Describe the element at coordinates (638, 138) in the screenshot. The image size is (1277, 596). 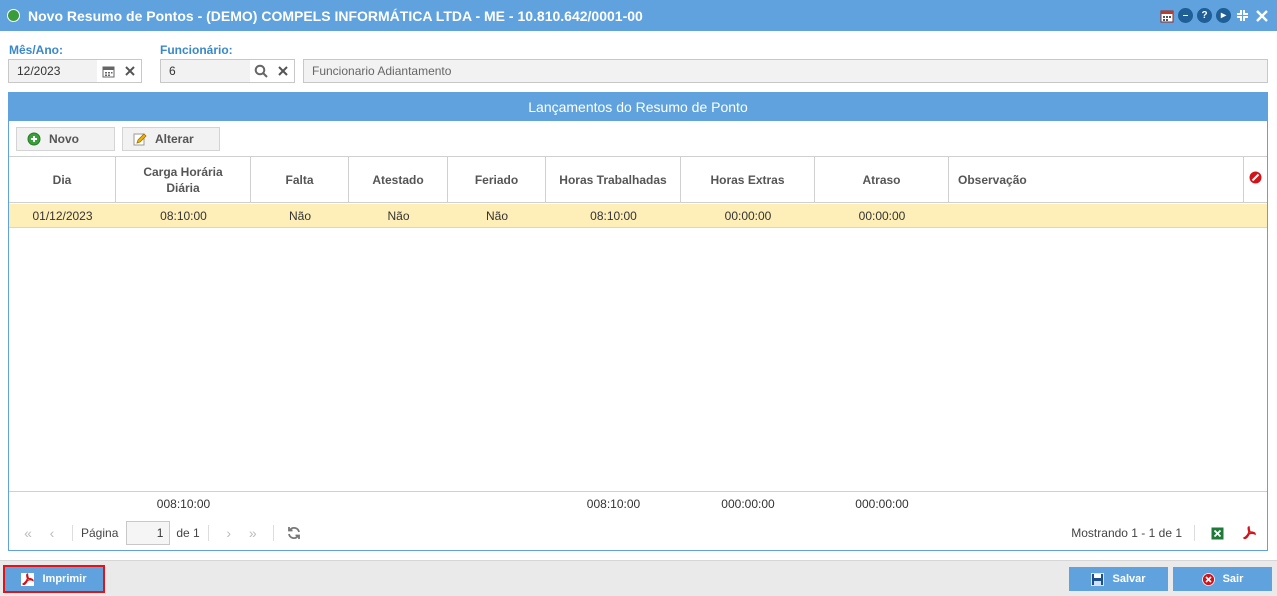
I see `panel-toolbar: Novo Alterar` at that location.